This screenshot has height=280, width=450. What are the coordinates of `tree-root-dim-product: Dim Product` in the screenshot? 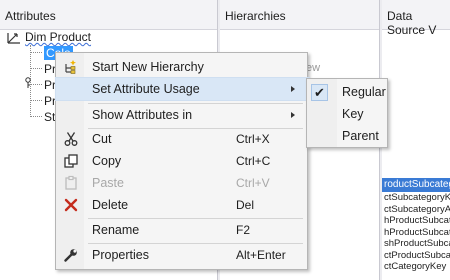 It's located at (48, 37).